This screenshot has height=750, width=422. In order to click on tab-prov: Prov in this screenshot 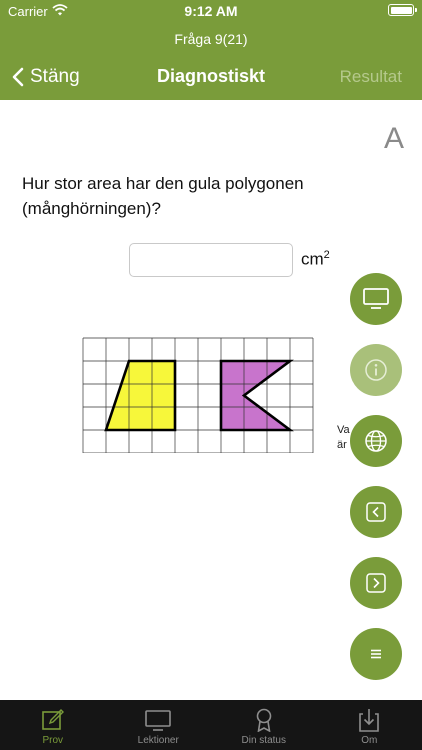, I will do `click(53, 725)`.